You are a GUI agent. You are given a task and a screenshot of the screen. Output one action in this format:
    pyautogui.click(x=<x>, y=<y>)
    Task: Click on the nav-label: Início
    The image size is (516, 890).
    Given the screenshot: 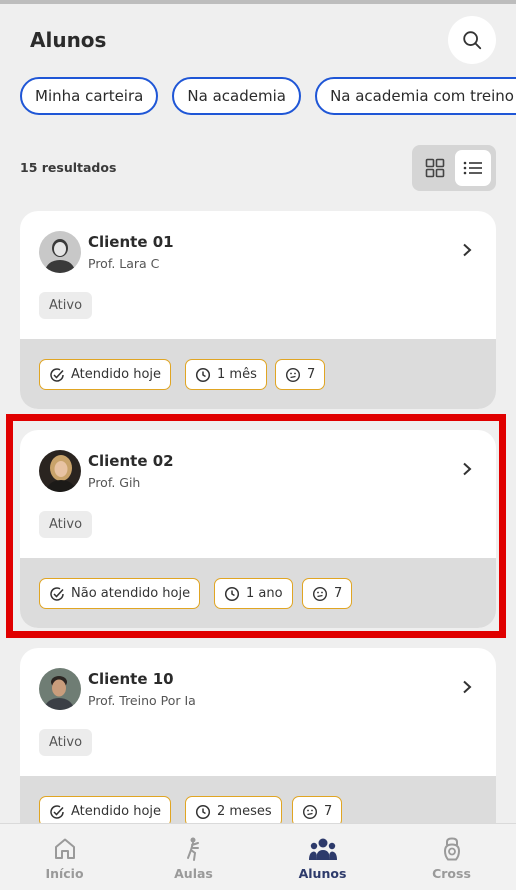 What is the action you would take?
    pyautogui.click(x=64, y=873)
    